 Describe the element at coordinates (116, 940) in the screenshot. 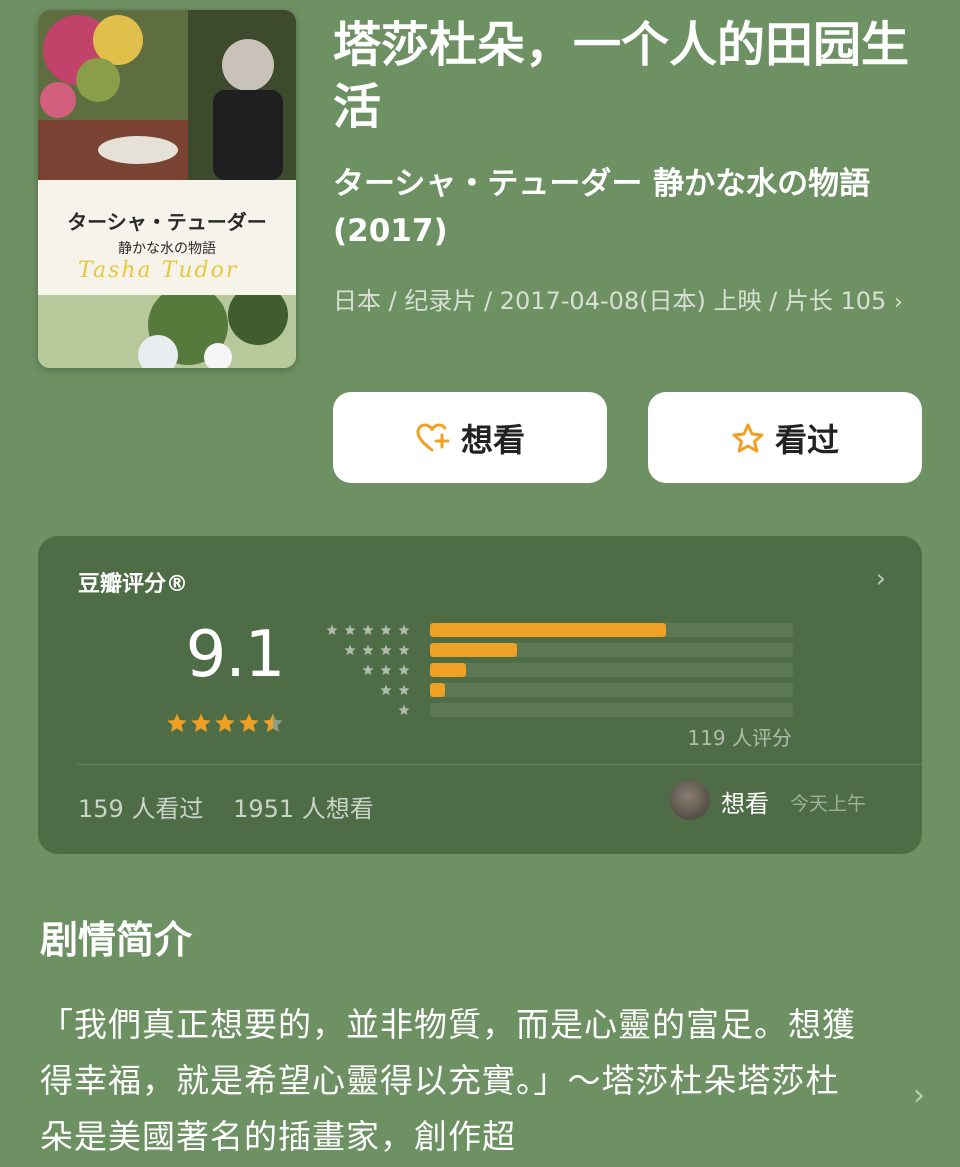

I see `synopsis-heading: 剧情简介` at that location.